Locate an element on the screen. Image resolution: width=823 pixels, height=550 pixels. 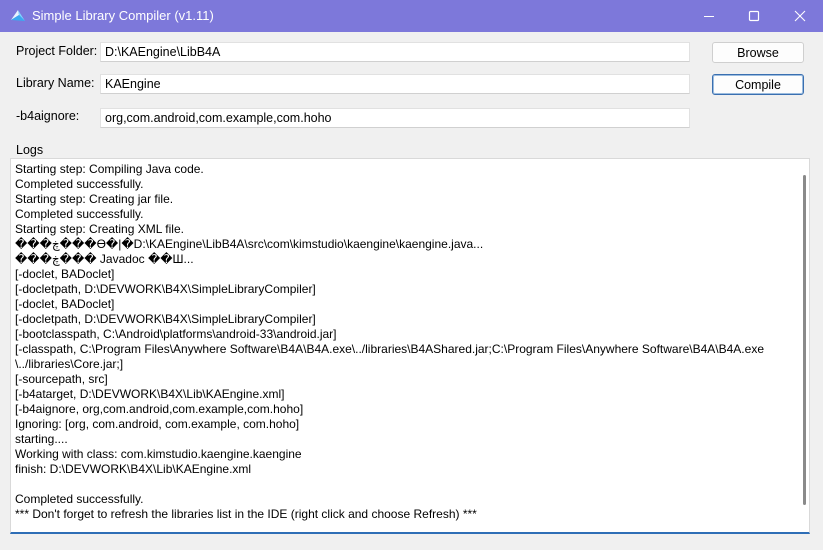
library-name-label: Library Name: is located at coordinates (55, 83).